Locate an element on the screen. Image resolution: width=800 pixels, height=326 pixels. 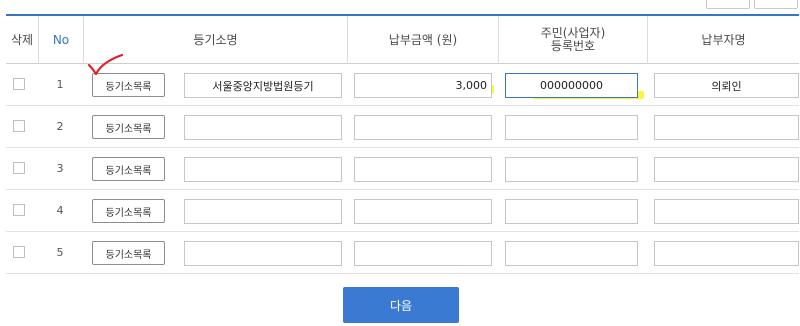
header-payer-label: 납부자명 is located at coordinates (723, 39).